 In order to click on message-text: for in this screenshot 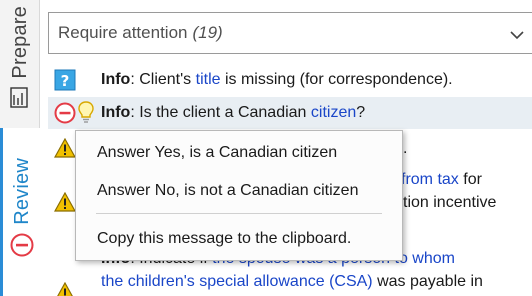, I will do `click(470, 179)`.